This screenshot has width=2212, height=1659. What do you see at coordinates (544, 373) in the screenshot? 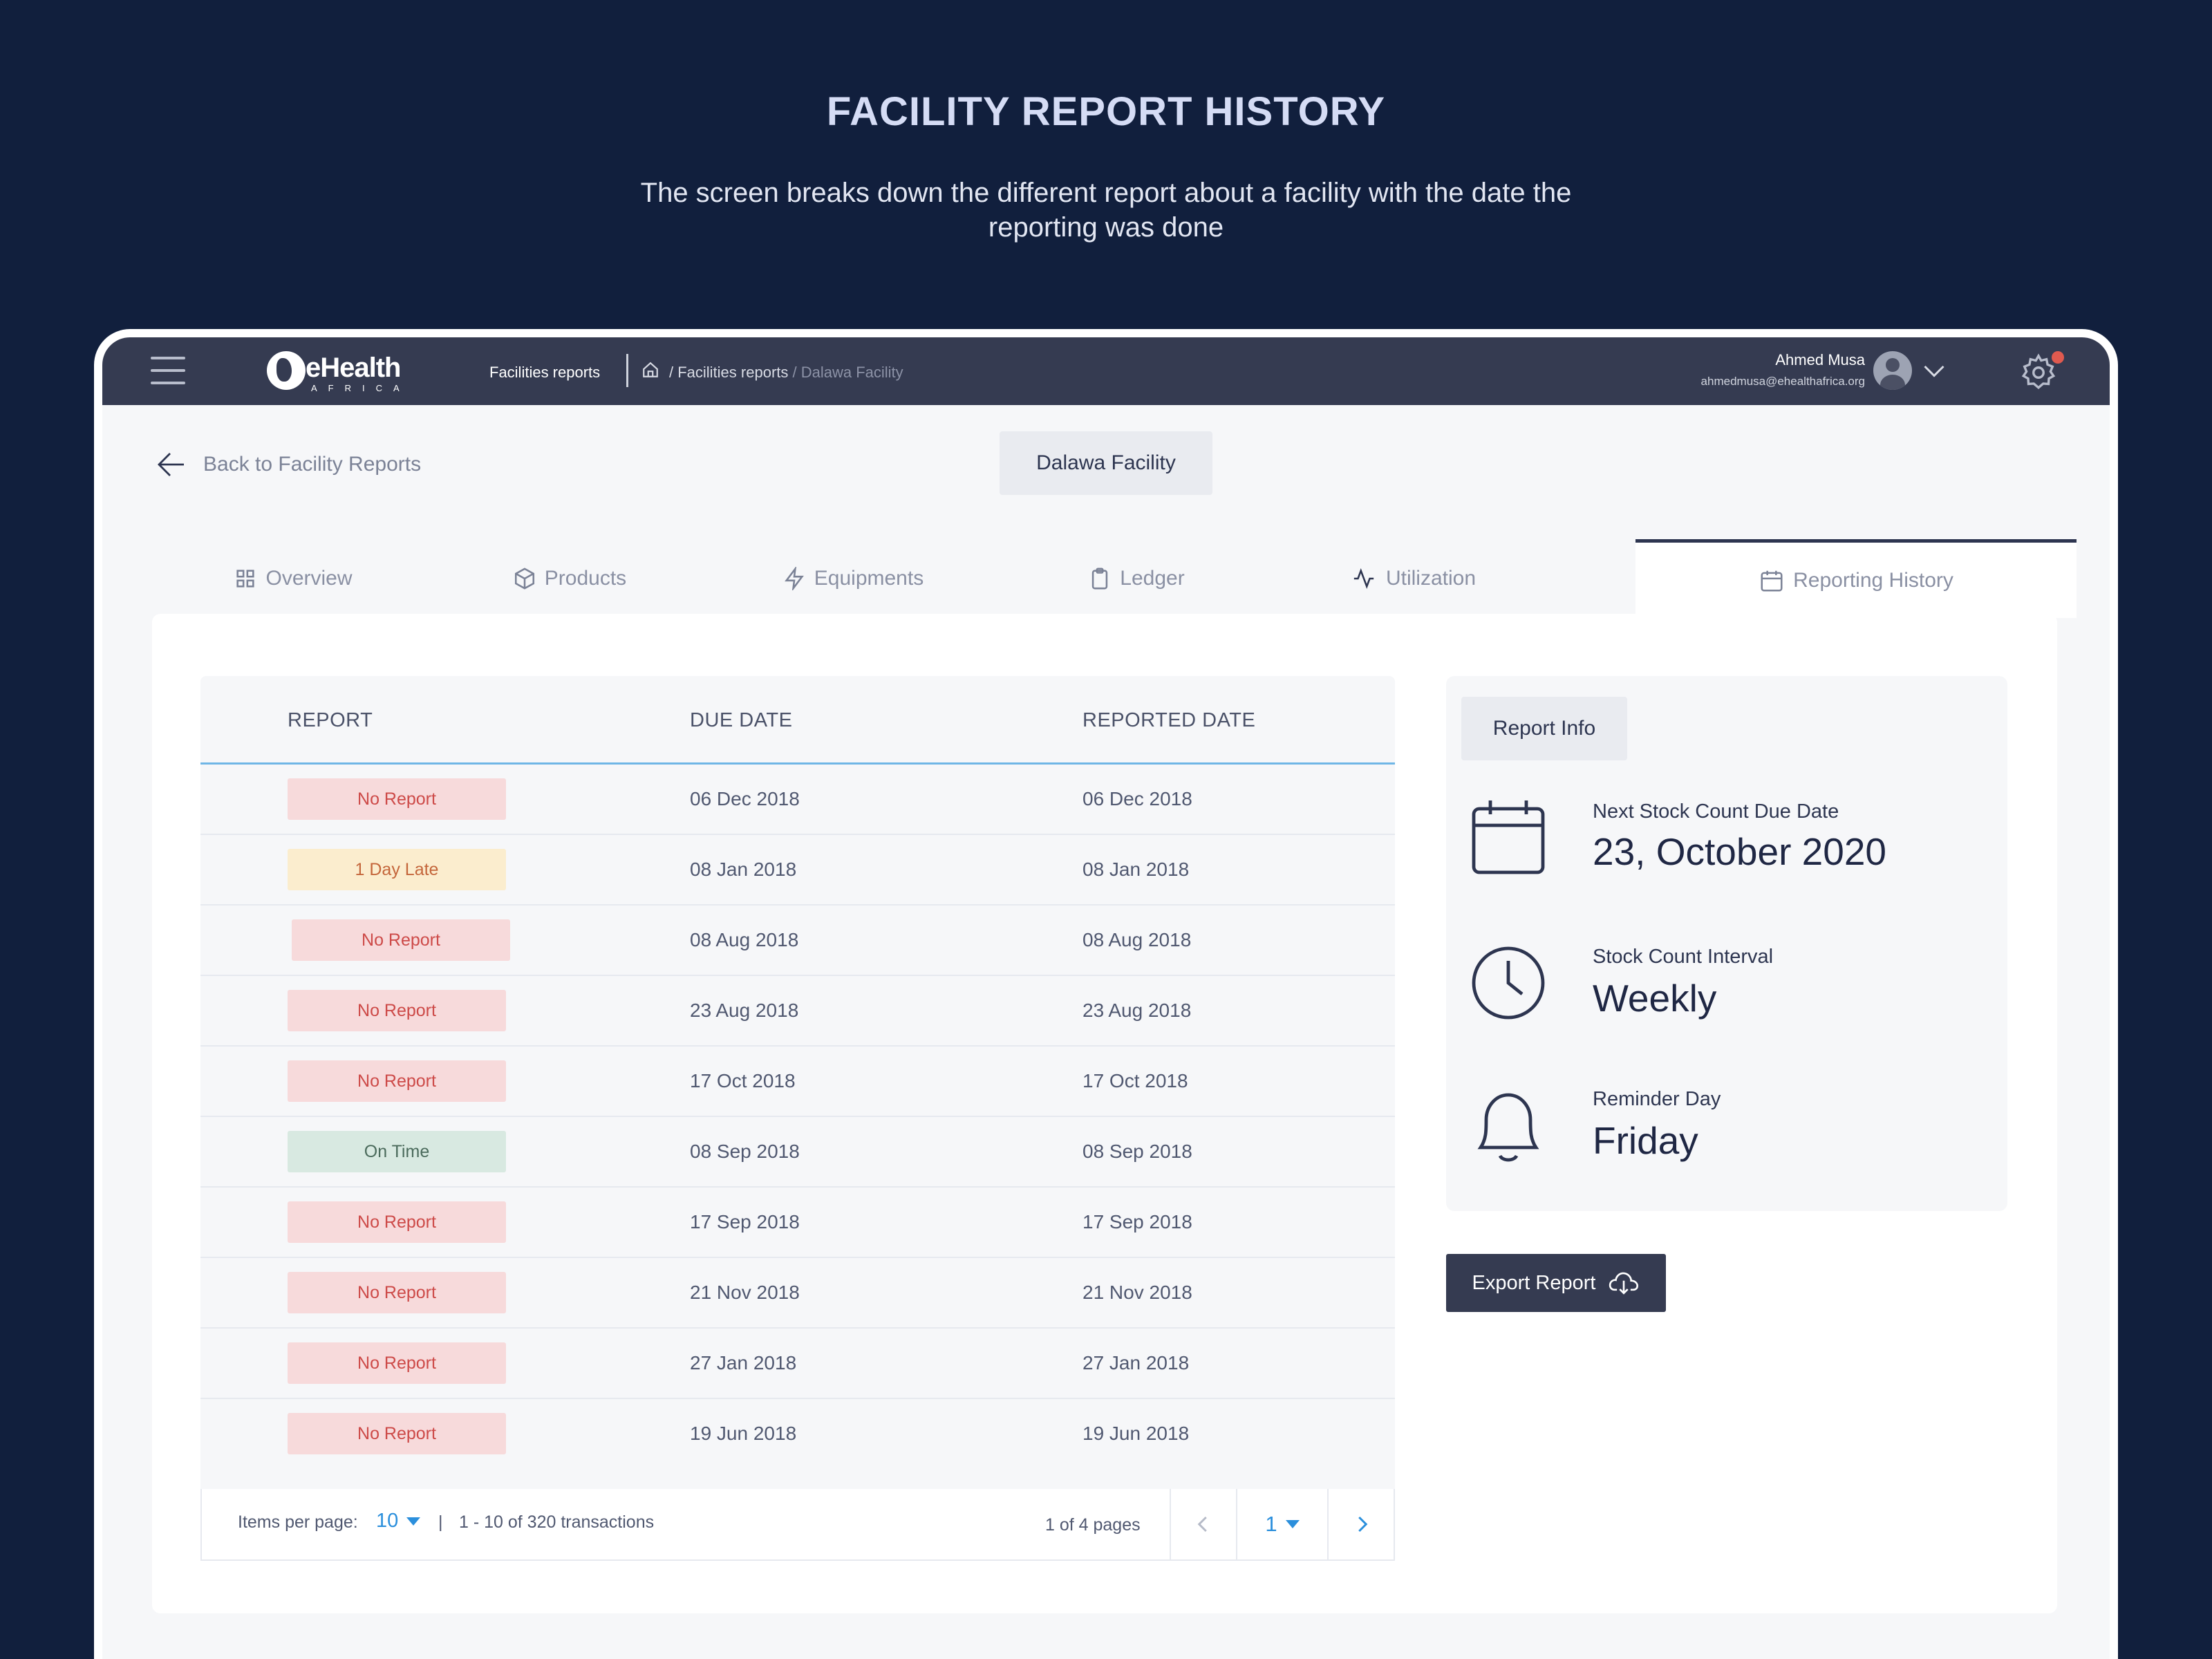
I see `breadcrumb-section-title: Facilities reports` at bounding box center [544, 373].